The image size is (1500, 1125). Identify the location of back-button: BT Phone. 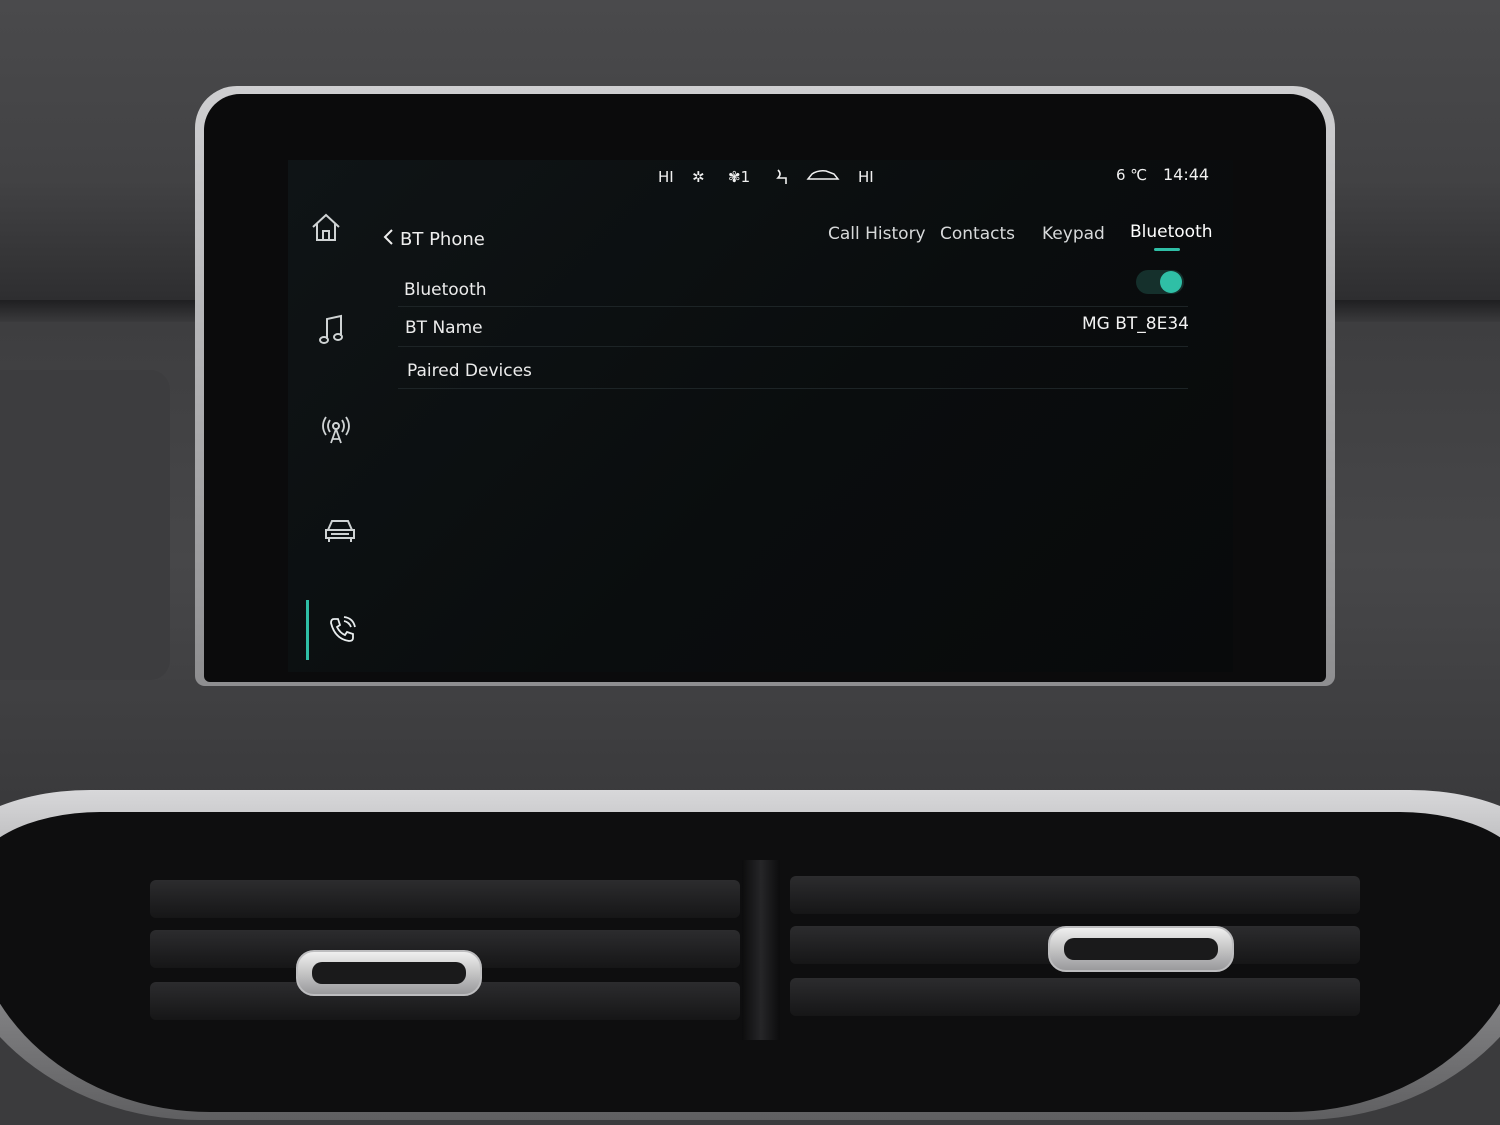
(433, 239).